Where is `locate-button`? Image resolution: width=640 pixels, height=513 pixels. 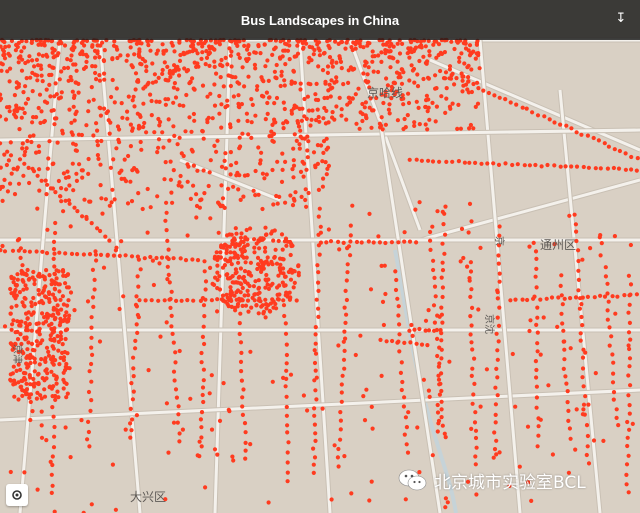 locate-button is located at coordinates (17, 495).